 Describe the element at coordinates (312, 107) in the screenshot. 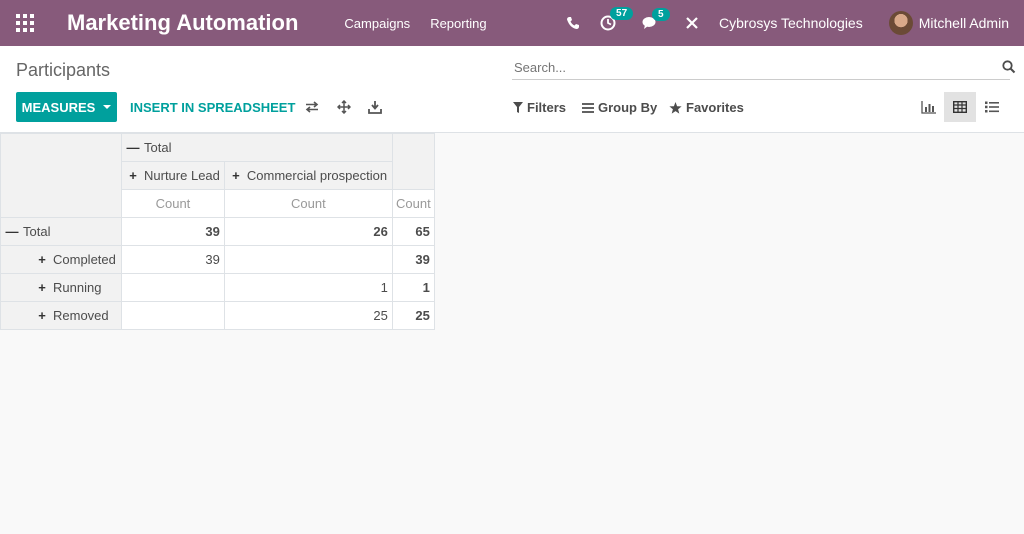

I see `flip-axis-icon` at that location.